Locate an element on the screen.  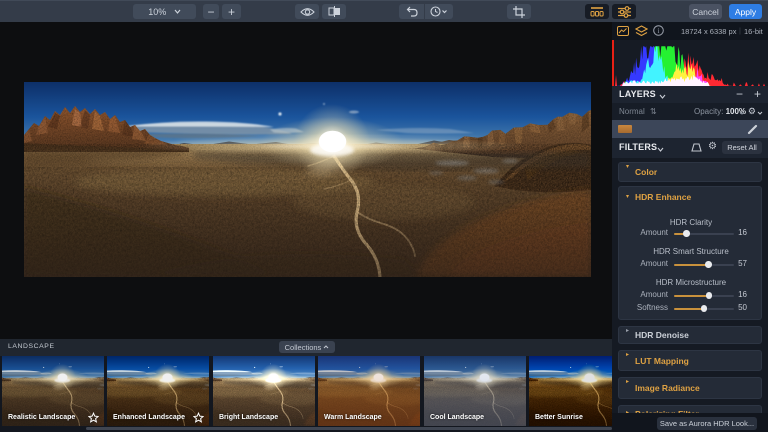
svg-text: i is located at coordinates (659, 31).